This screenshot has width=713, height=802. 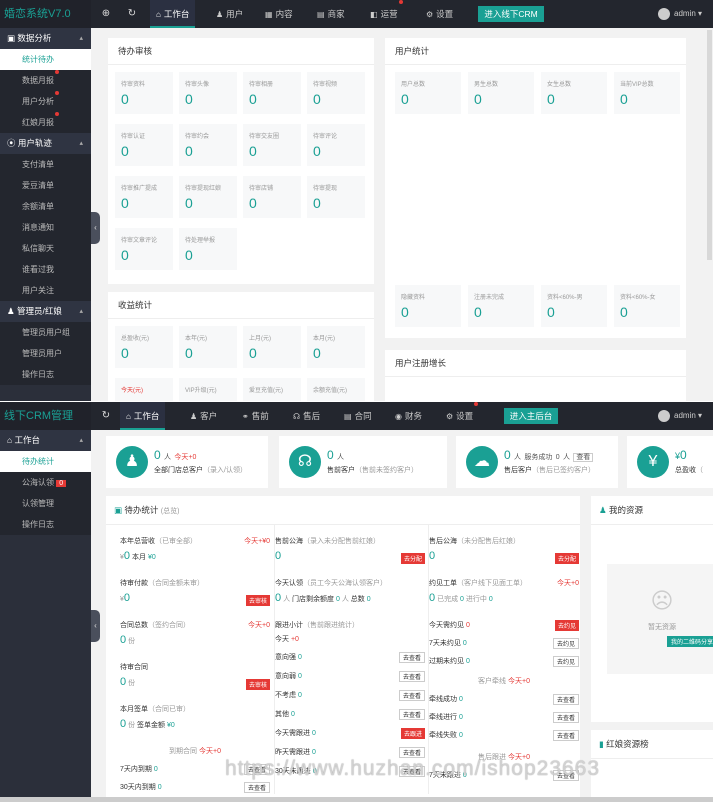 What do you see at coordinates (45, 164) in the screenshot?
I see `sidebar-item-payments: 支付清单` at bounding box center [45, 164].